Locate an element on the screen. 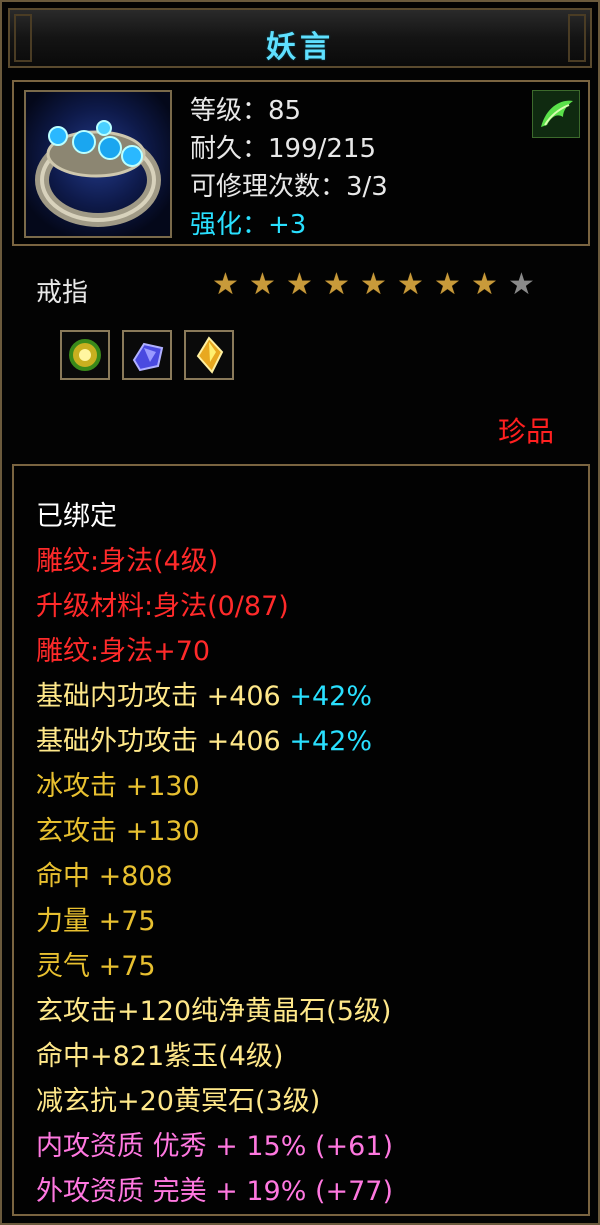  star-empty-icon: ★ is located at coordinates (521, 284).